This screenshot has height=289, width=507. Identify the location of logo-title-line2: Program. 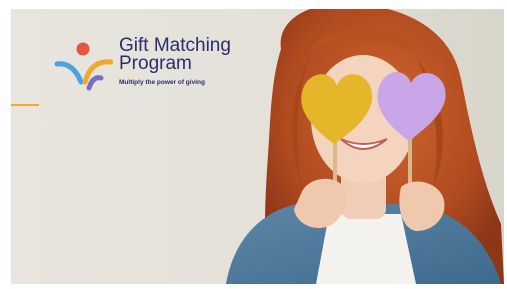
(155, 63).